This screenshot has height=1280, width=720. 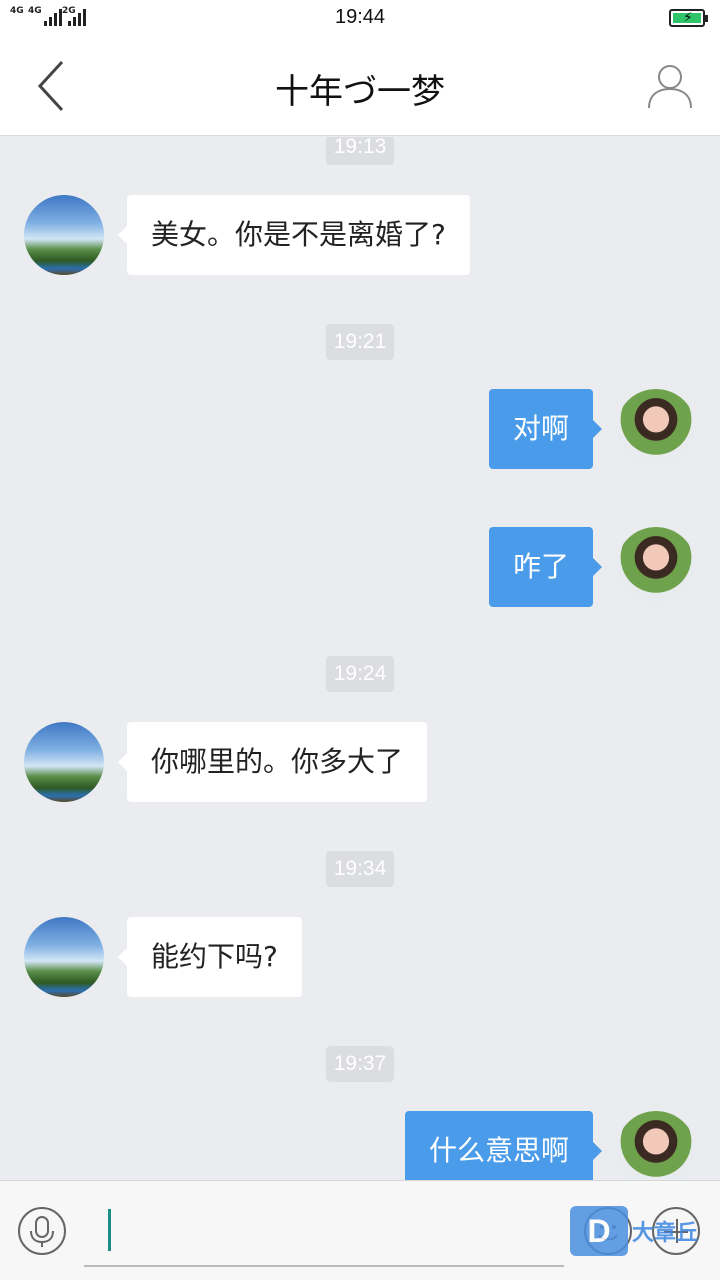 I want to click on microphone-icon, so click(x=42, y=1231).